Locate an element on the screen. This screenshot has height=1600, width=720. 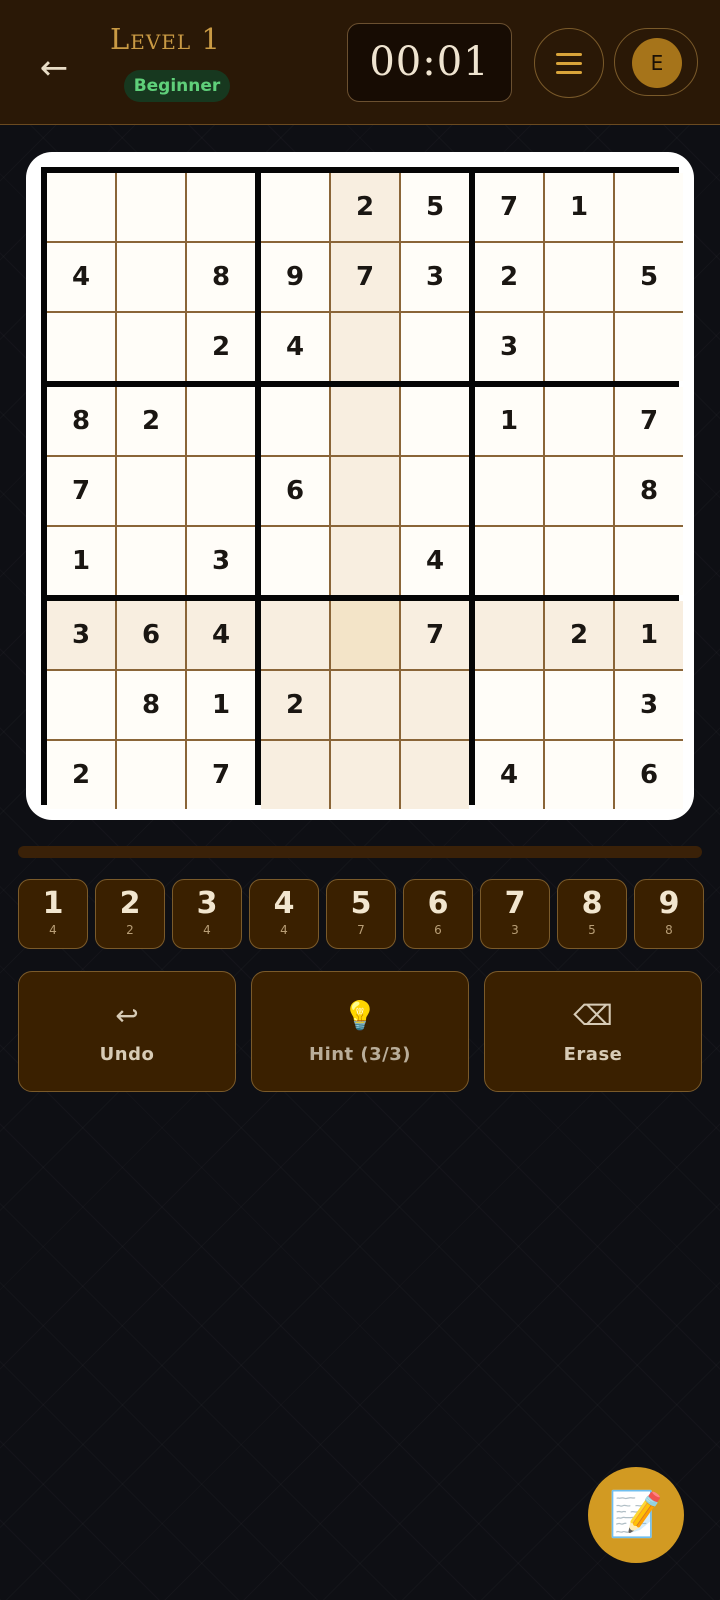
sudoku-cell: 9 is located at coordinates (295, 277).